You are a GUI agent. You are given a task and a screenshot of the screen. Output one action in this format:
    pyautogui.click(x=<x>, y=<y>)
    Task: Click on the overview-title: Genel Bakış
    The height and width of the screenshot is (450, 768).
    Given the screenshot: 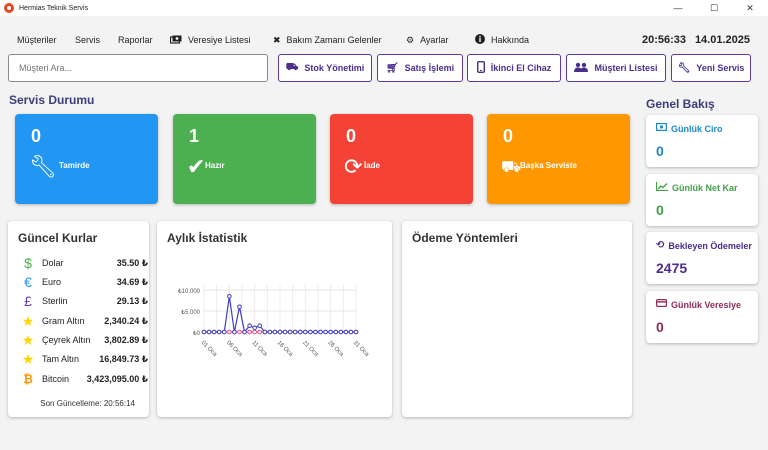 What is the action you would take?
    pyautogui.click(x=680, y=104)
    